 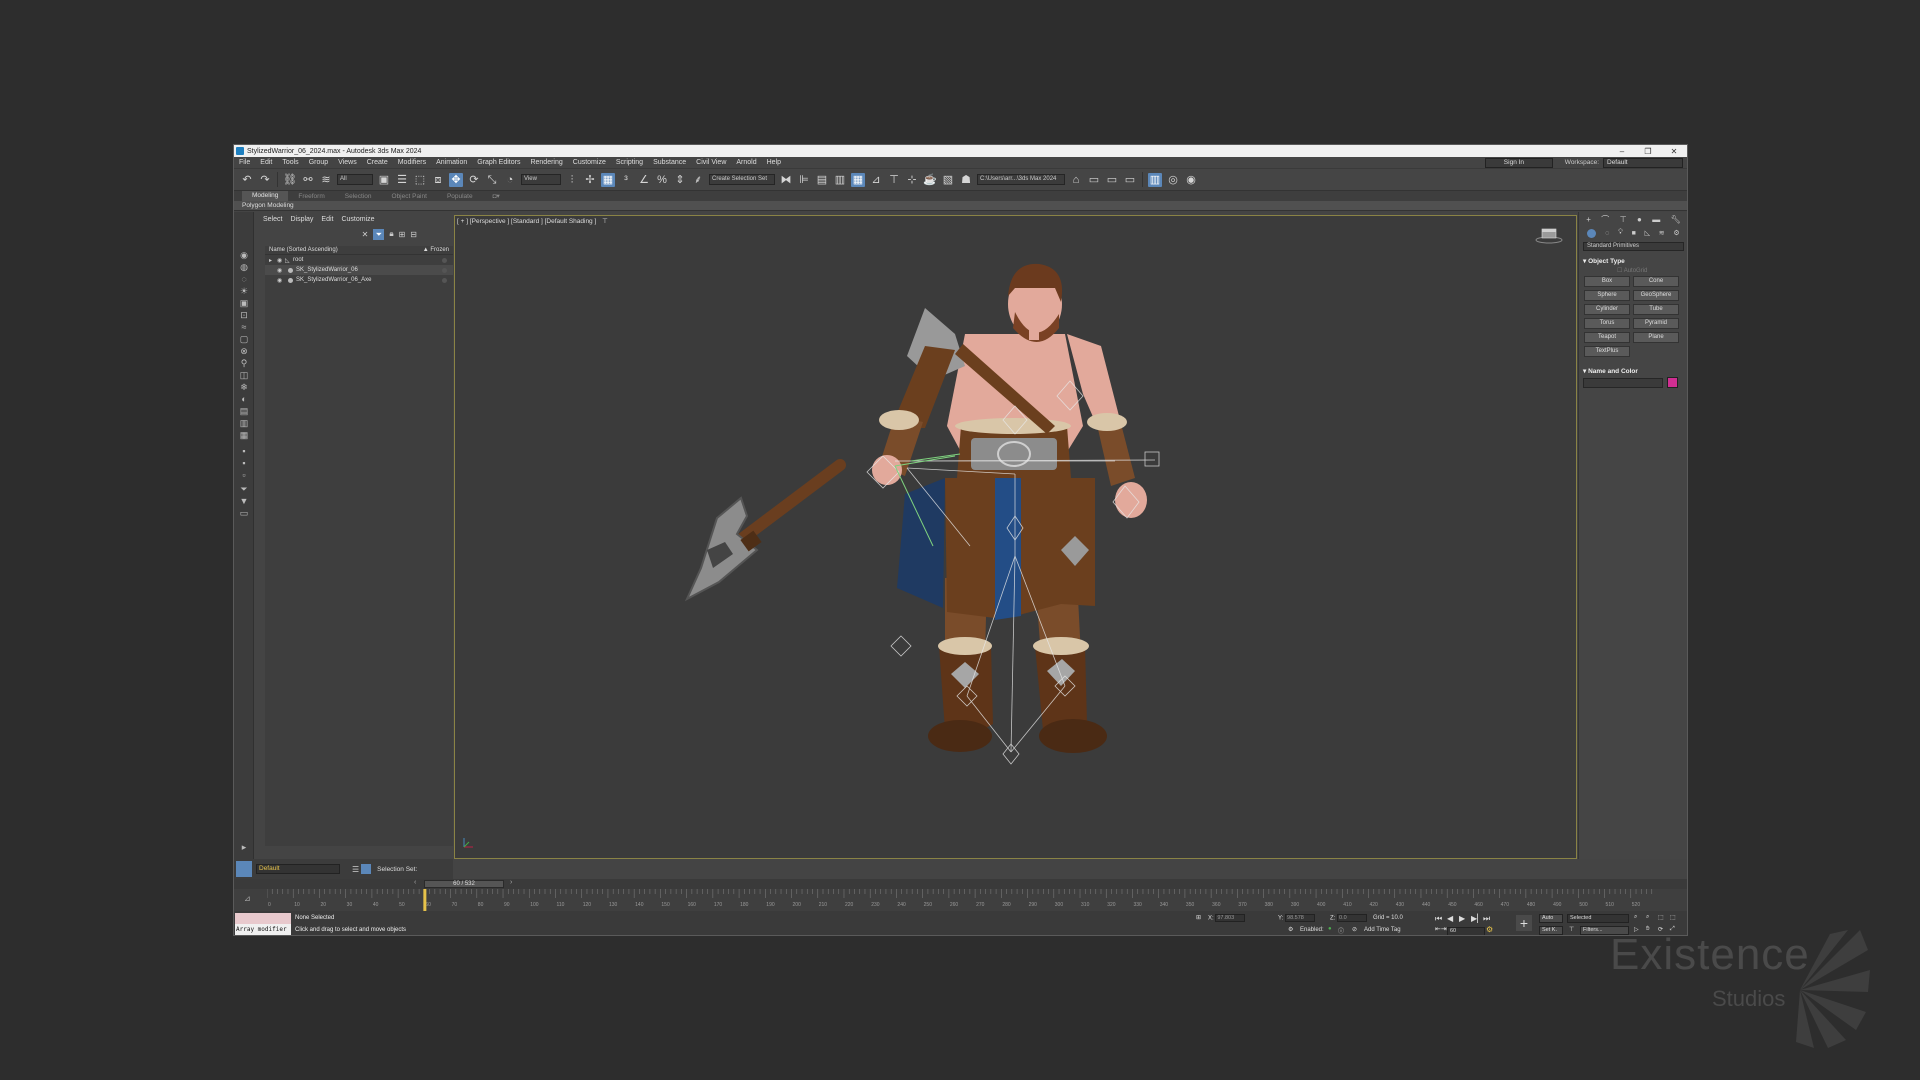 I want to click on curve-editor-icon: ⊿, so click(x=876, y=180).